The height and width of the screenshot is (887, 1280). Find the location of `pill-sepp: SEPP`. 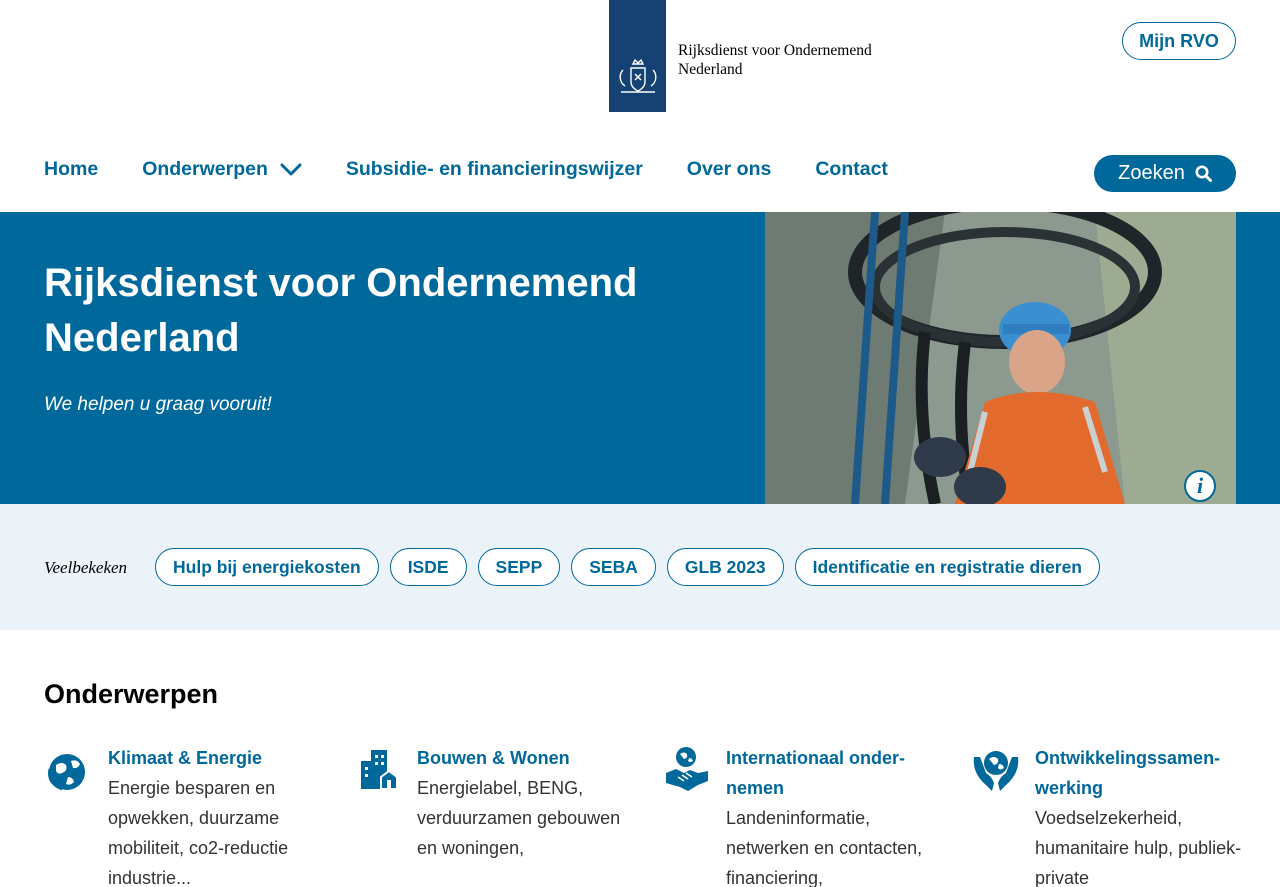

pill-sepp: SEPP is located at coordinates (519, 567).